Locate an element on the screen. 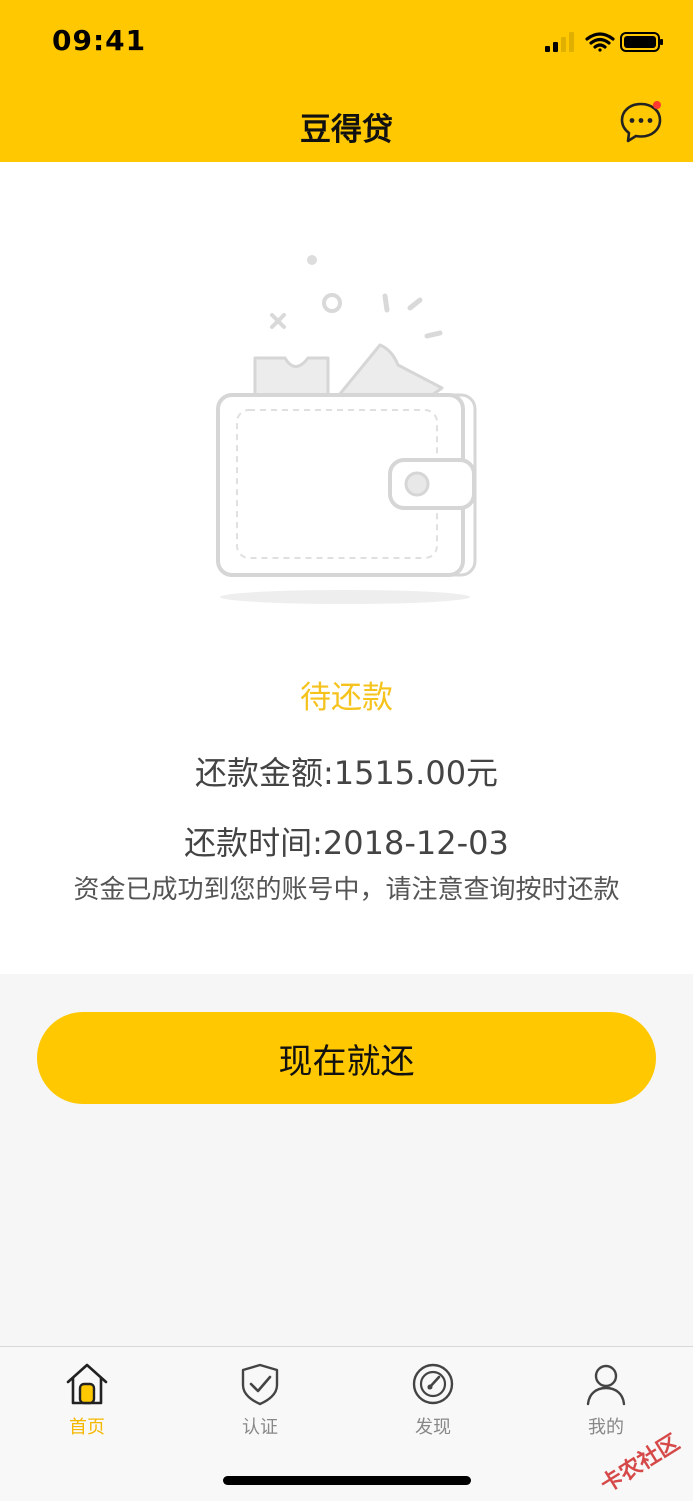 This screenshot has width=693, height=1501. repay-now-button: 现在就还 is located at coordinates (346, 1058).